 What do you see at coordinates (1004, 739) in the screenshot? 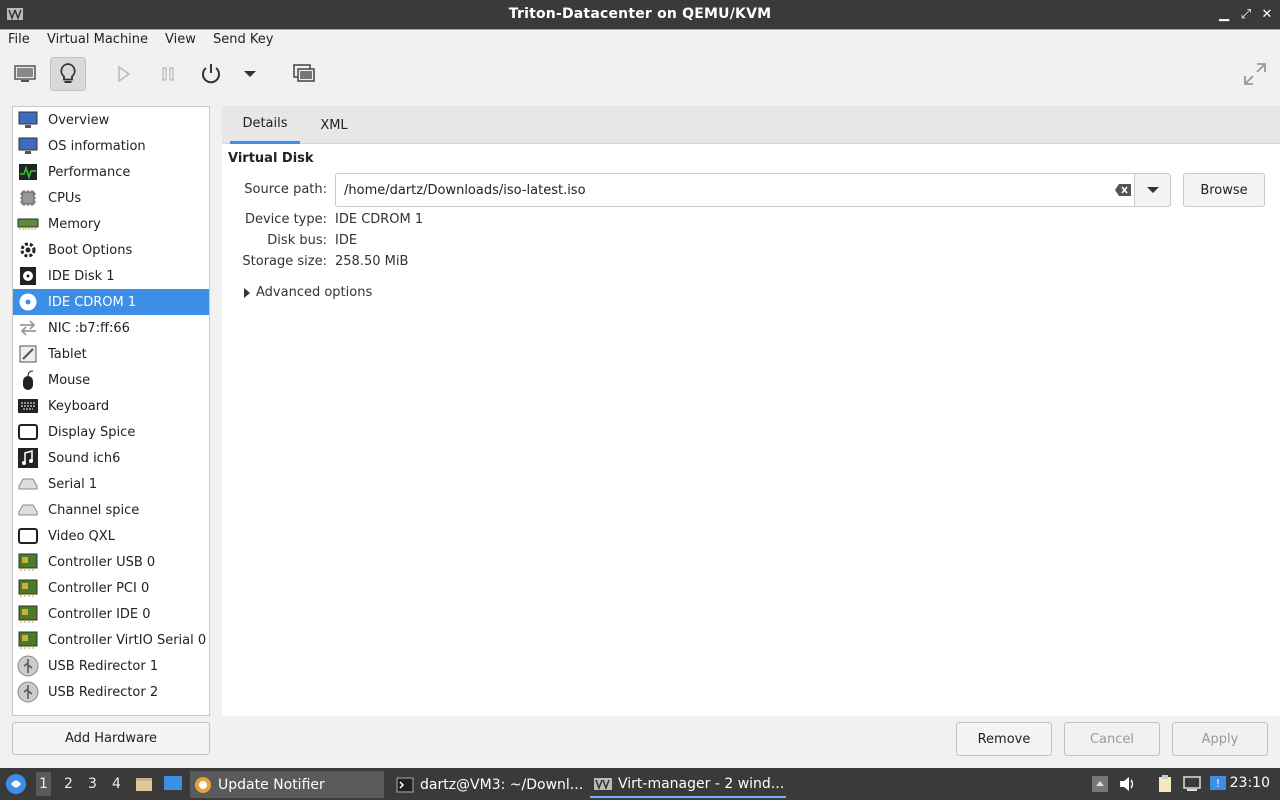
I see `remove-button: Remove` at bounding box center [1004, 739].